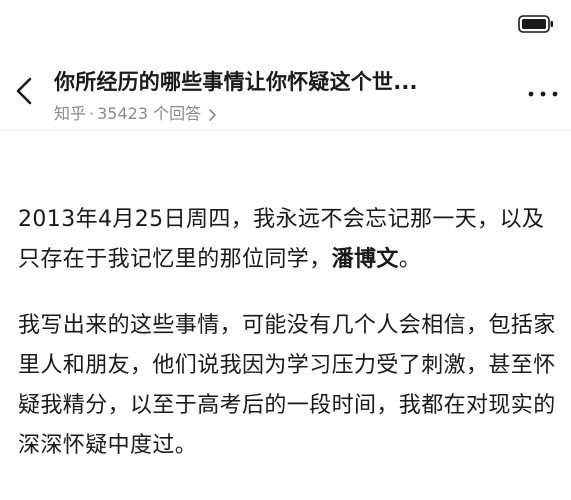 This screenshot has width=571, height=500. I want to click on chevron-right-icon, so click(213, 114).